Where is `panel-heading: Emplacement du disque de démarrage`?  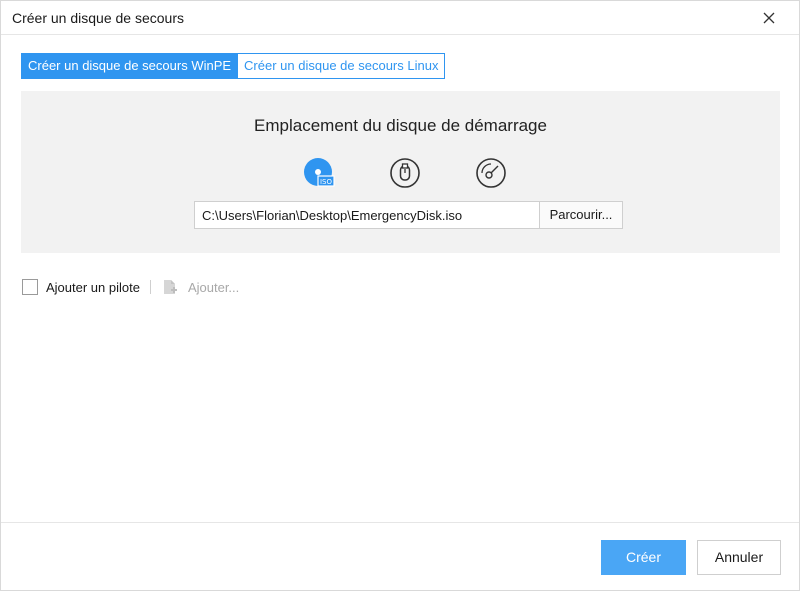
panel-heading: Emplacement du disque de démarrage is located at coordinates (400, 125).